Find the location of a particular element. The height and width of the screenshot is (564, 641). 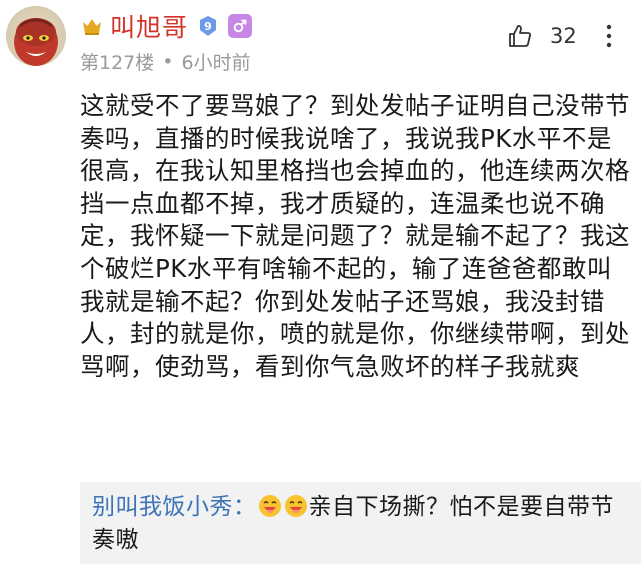

thumbs-up-icon is located at coordinates (520, 36).